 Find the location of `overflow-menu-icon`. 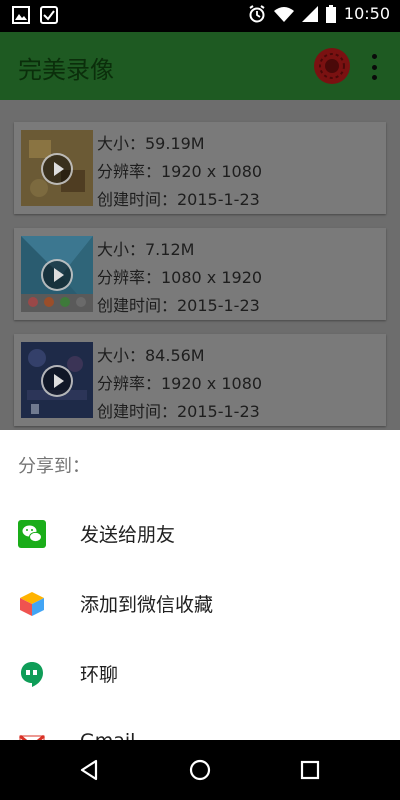

overflow-menu-icon is located at coordinates (374, 67).